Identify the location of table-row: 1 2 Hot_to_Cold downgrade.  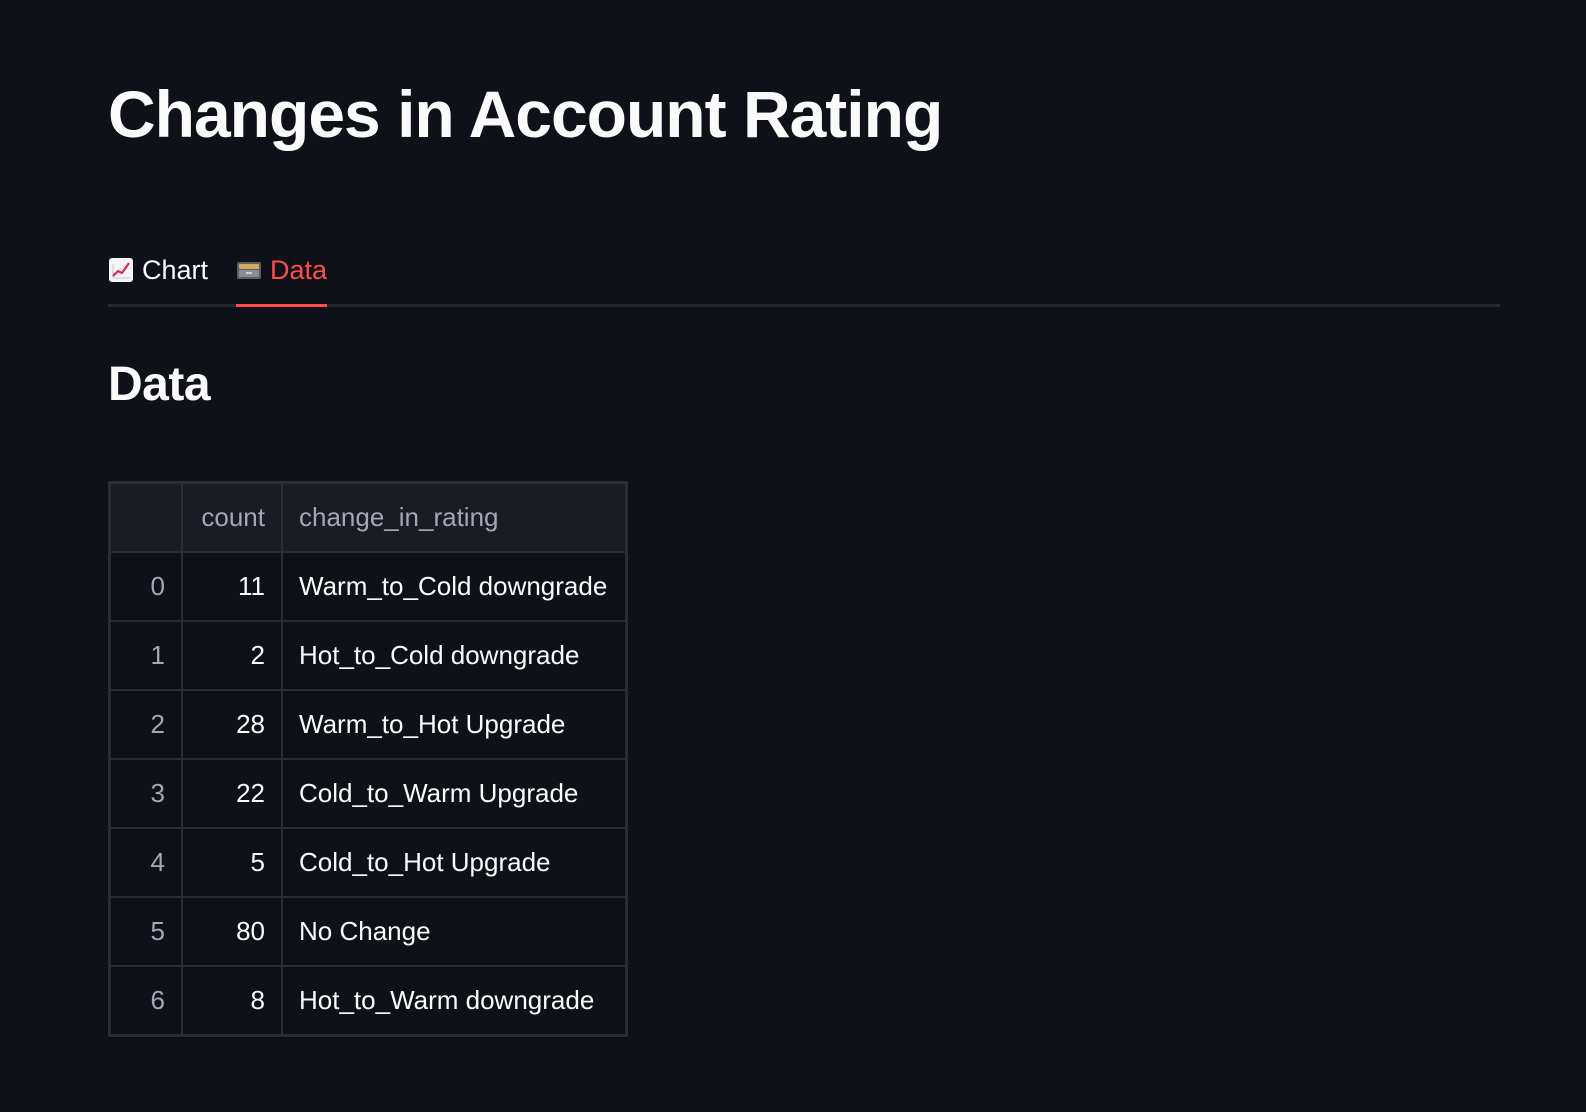
(368, 655).